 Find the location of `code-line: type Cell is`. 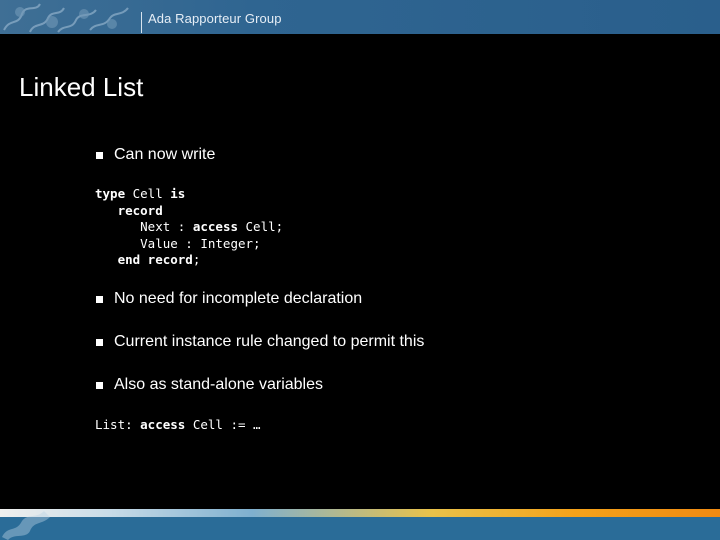

code-line: type Cell is is located at coordinates (189, 194).